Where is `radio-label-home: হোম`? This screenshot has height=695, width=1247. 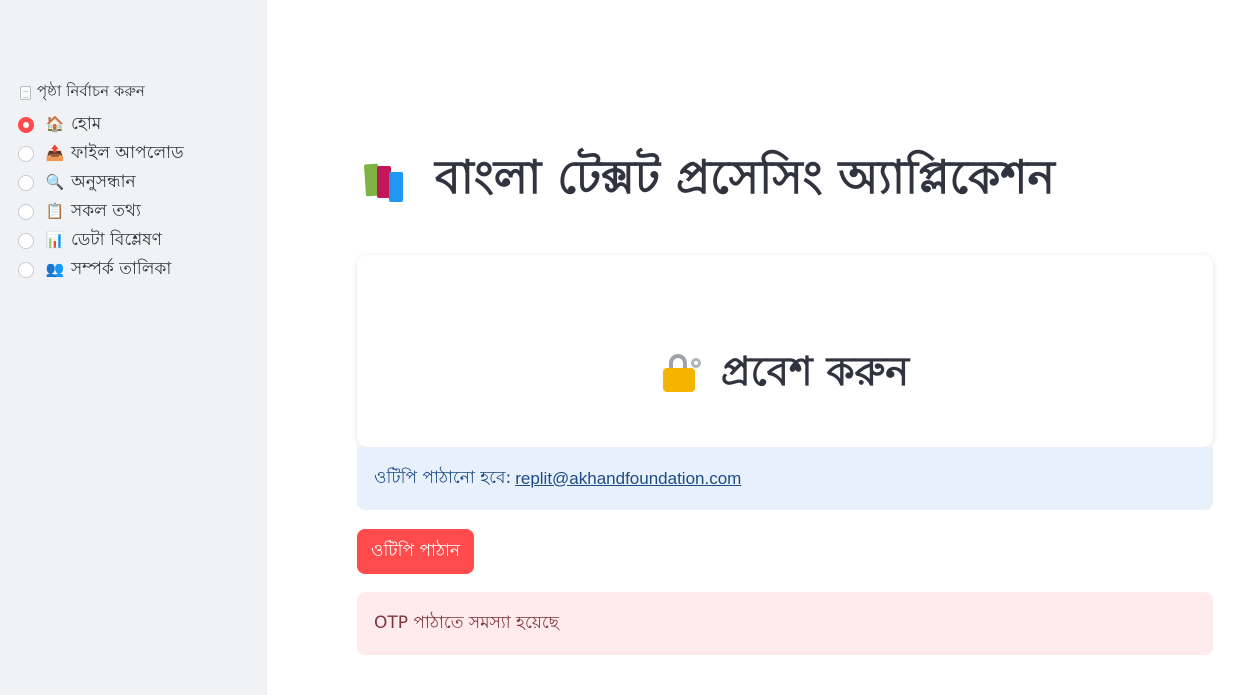 radio-label-home: হোম is located at coordinates (86, 123).